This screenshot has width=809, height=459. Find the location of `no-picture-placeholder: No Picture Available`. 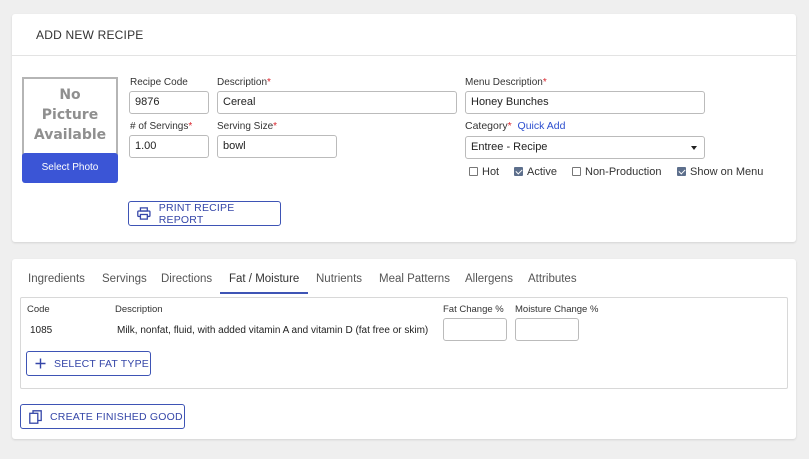

no-picture-placeholder: No Picture Available is located at coordinates (70, 118).